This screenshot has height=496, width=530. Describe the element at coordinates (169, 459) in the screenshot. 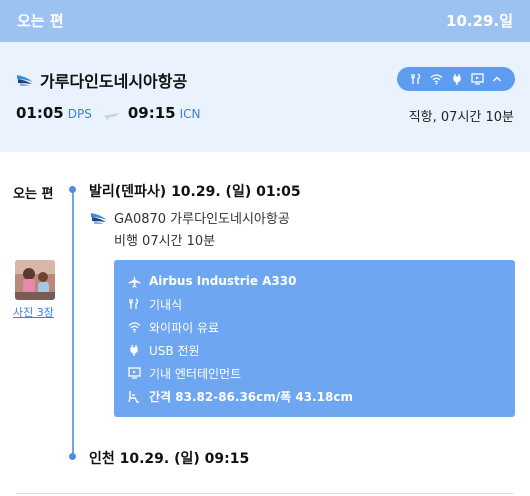

I see `arrival-info: 인천 10.29. (일) 09:15` at that location.